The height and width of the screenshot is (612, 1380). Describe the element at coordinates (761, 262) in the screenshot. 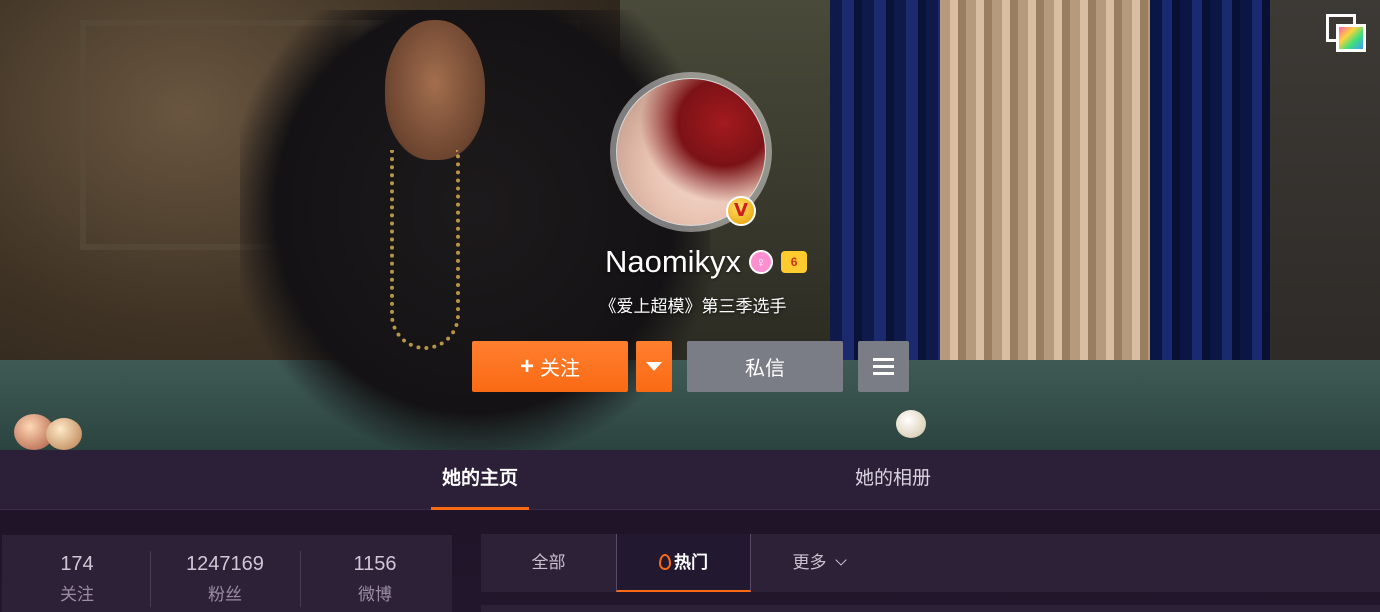

I see `female-icon: ♀` at that location.